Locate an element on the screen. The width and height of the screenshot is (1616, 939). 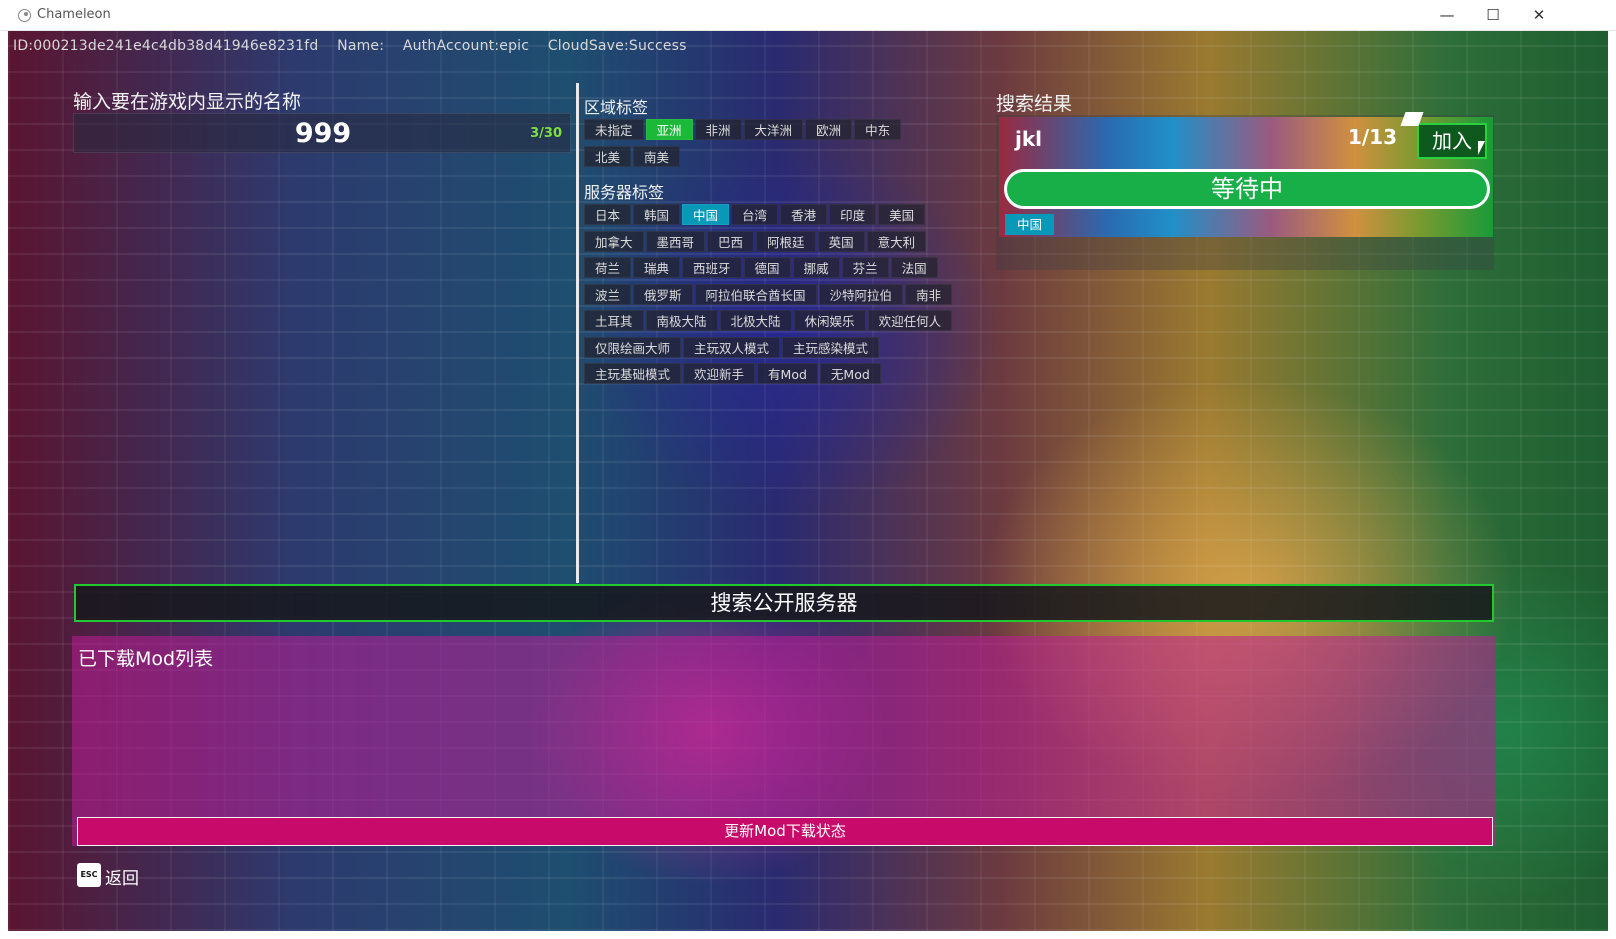
server-tag: 瑞典 is located at coordinates (657, 267).